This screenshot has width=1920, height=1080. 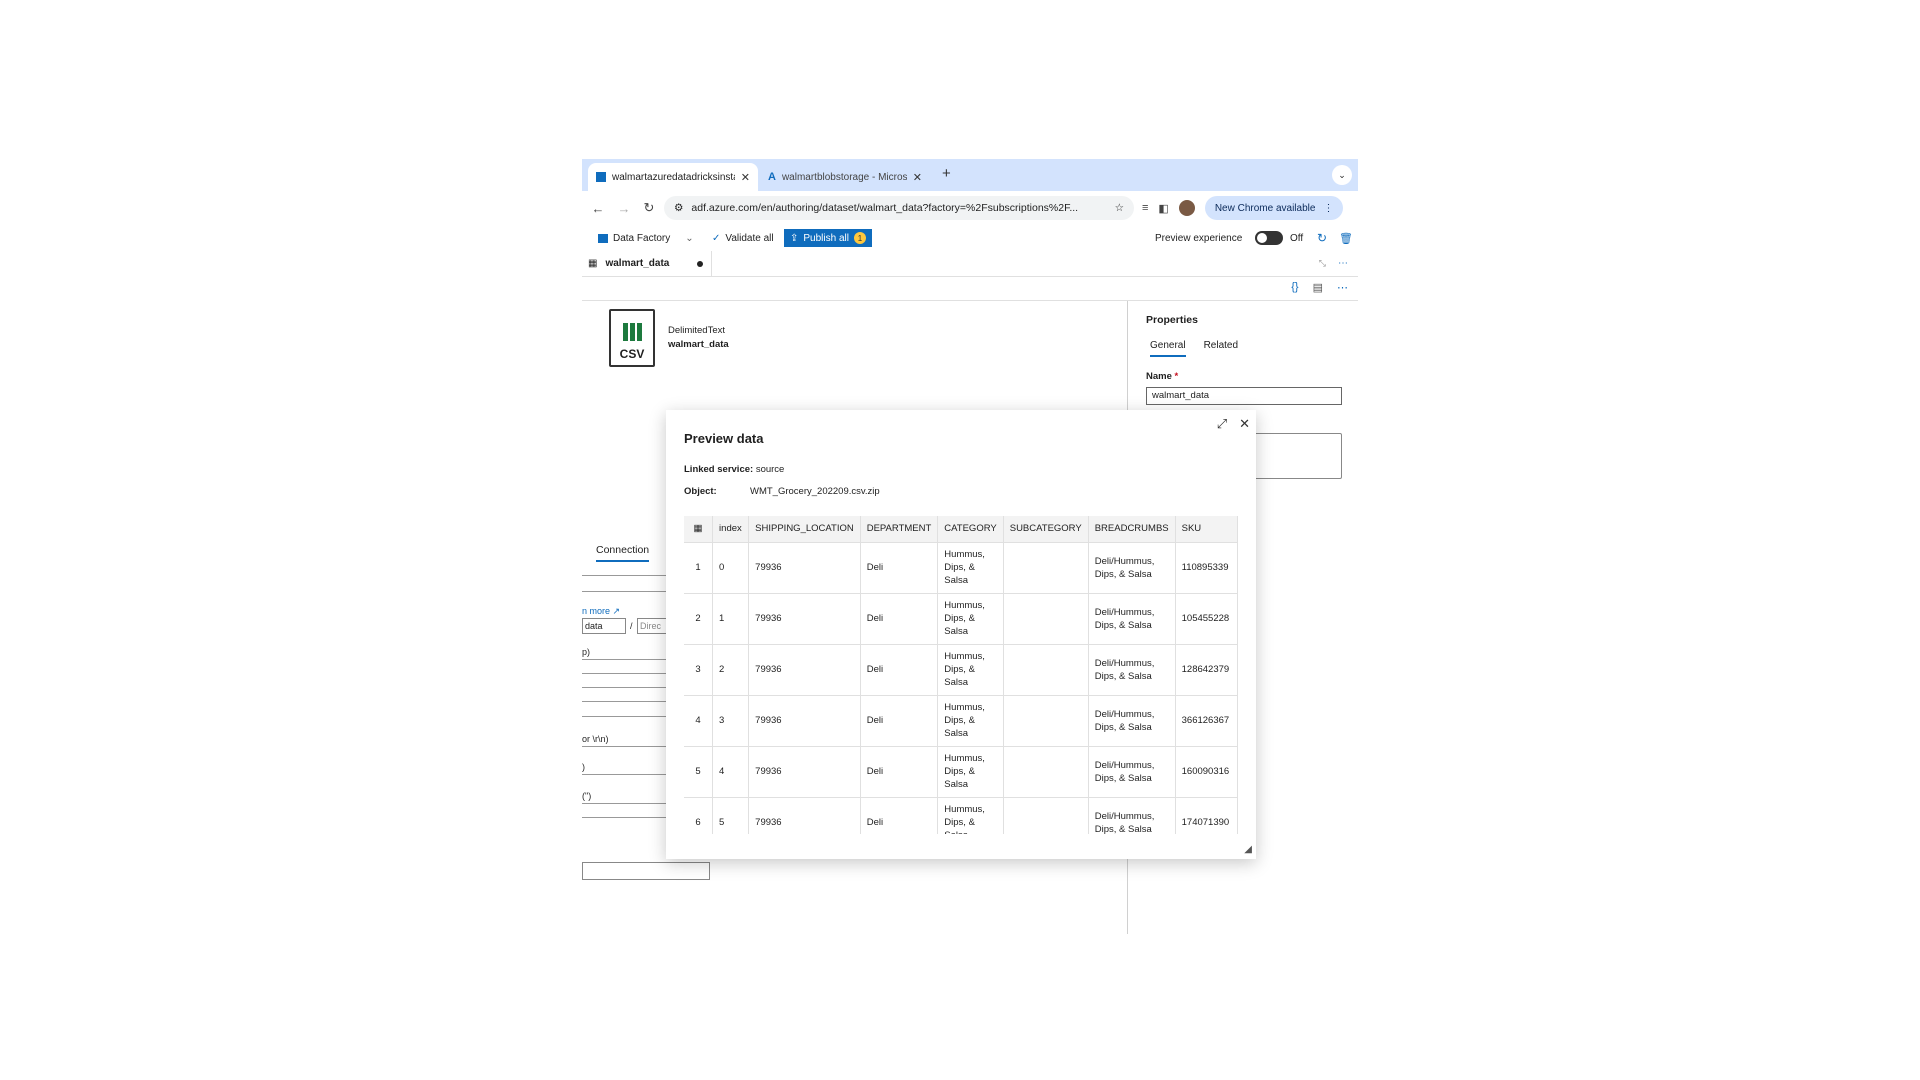 What do you see at coordinates (623, 553) in the screenshot?
I see `tab-connection: Connection` at bounding box center [623, 553].